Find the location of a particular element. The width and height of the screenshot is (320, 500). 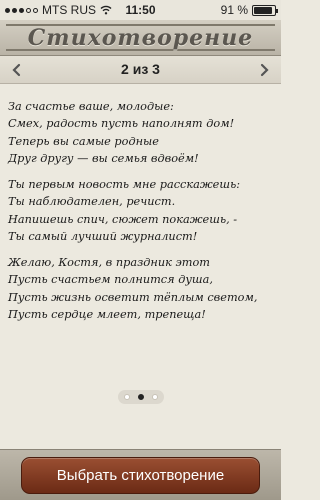

poem-line: Желаю, Костя, в праздник этот is located at coordinates (109, 263).